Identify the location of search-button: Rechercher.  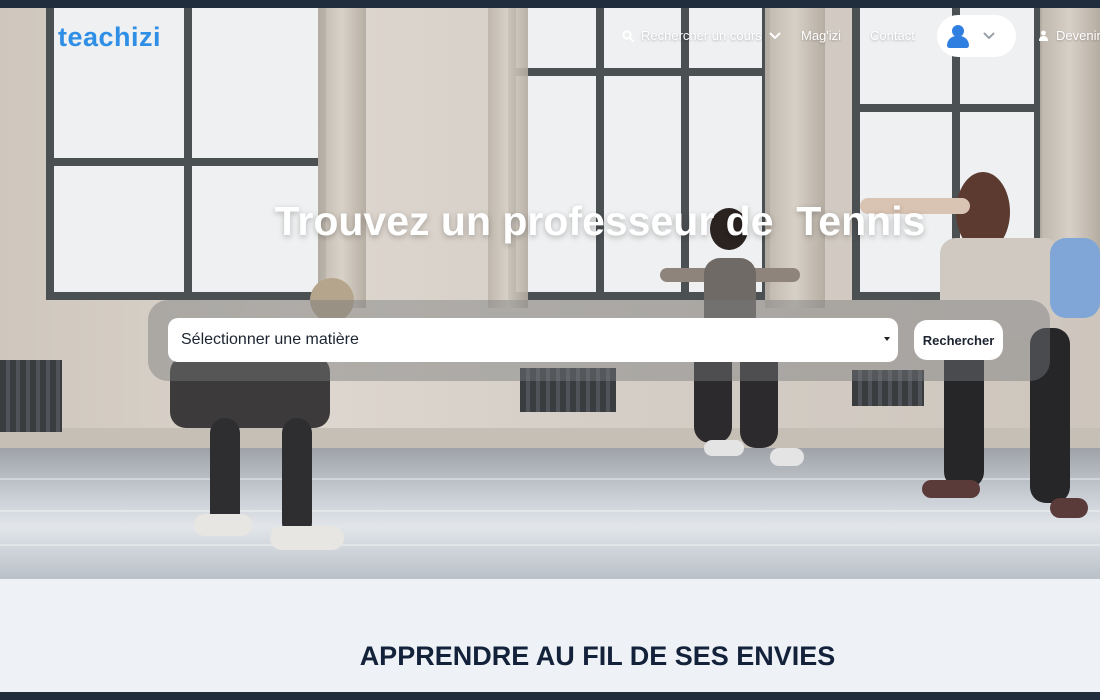
(958, 340).